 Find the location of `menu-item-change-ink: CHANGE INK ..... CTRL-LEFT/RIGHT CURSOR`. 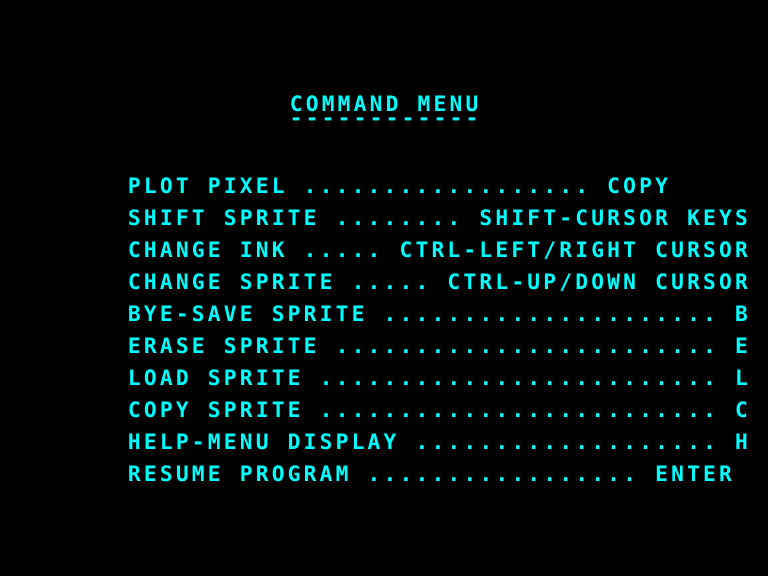

menu-item-change-ink: CHANGE INK ..... CTRL-LEFT/RIGHT CURSOR is located at coordinates (406, 240).